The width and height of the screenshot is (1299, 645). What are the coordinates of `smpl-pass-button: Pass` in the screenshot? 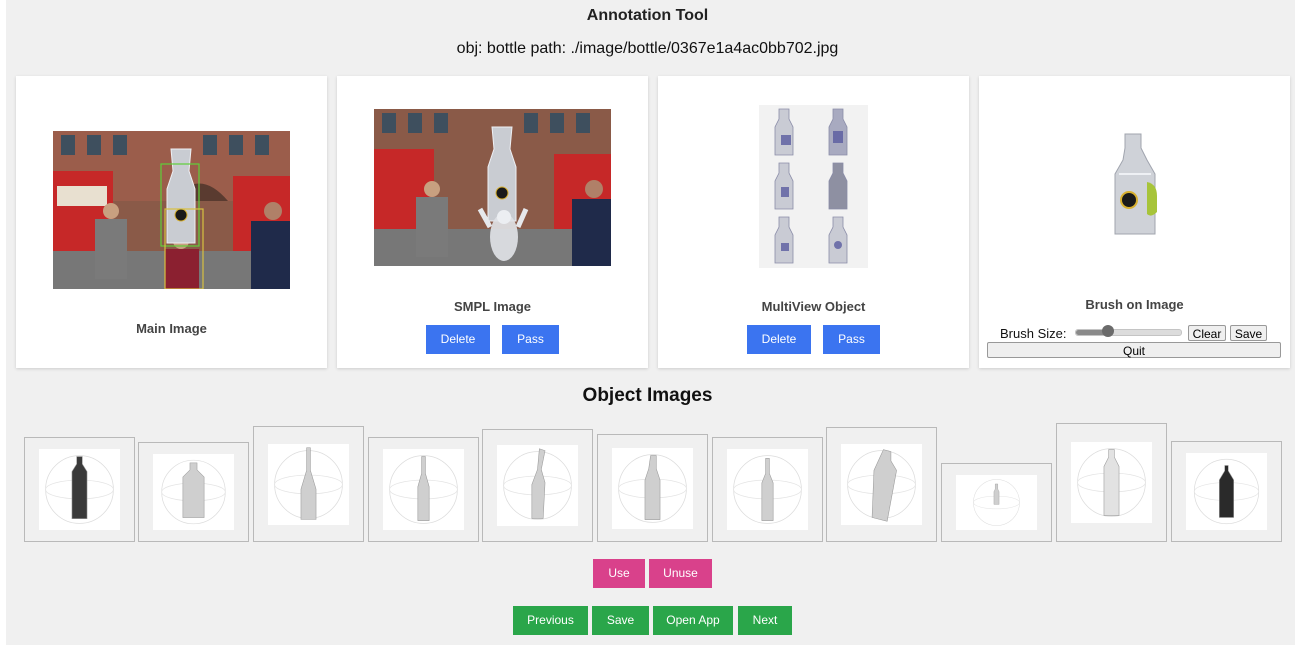 It's located at (530, 339).